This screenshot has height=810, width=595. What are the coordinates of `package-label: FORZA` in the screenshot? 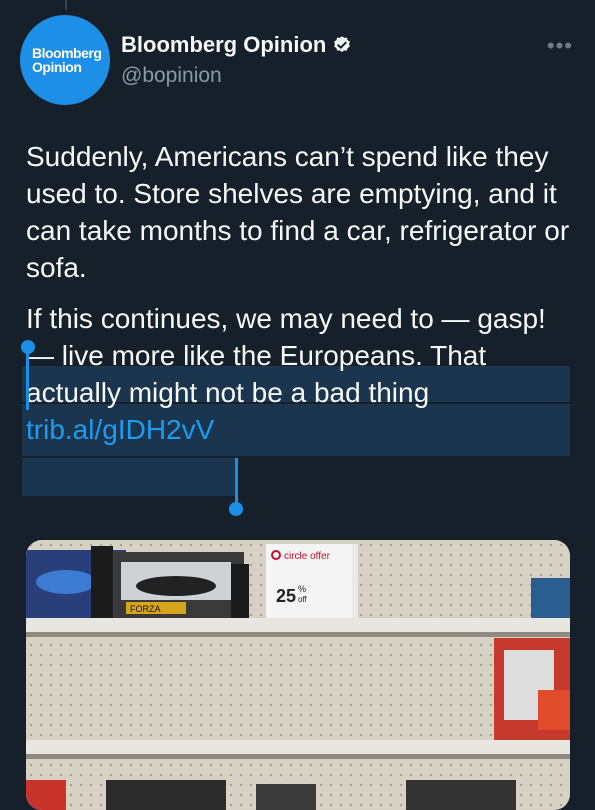 It's located at (145, 609).